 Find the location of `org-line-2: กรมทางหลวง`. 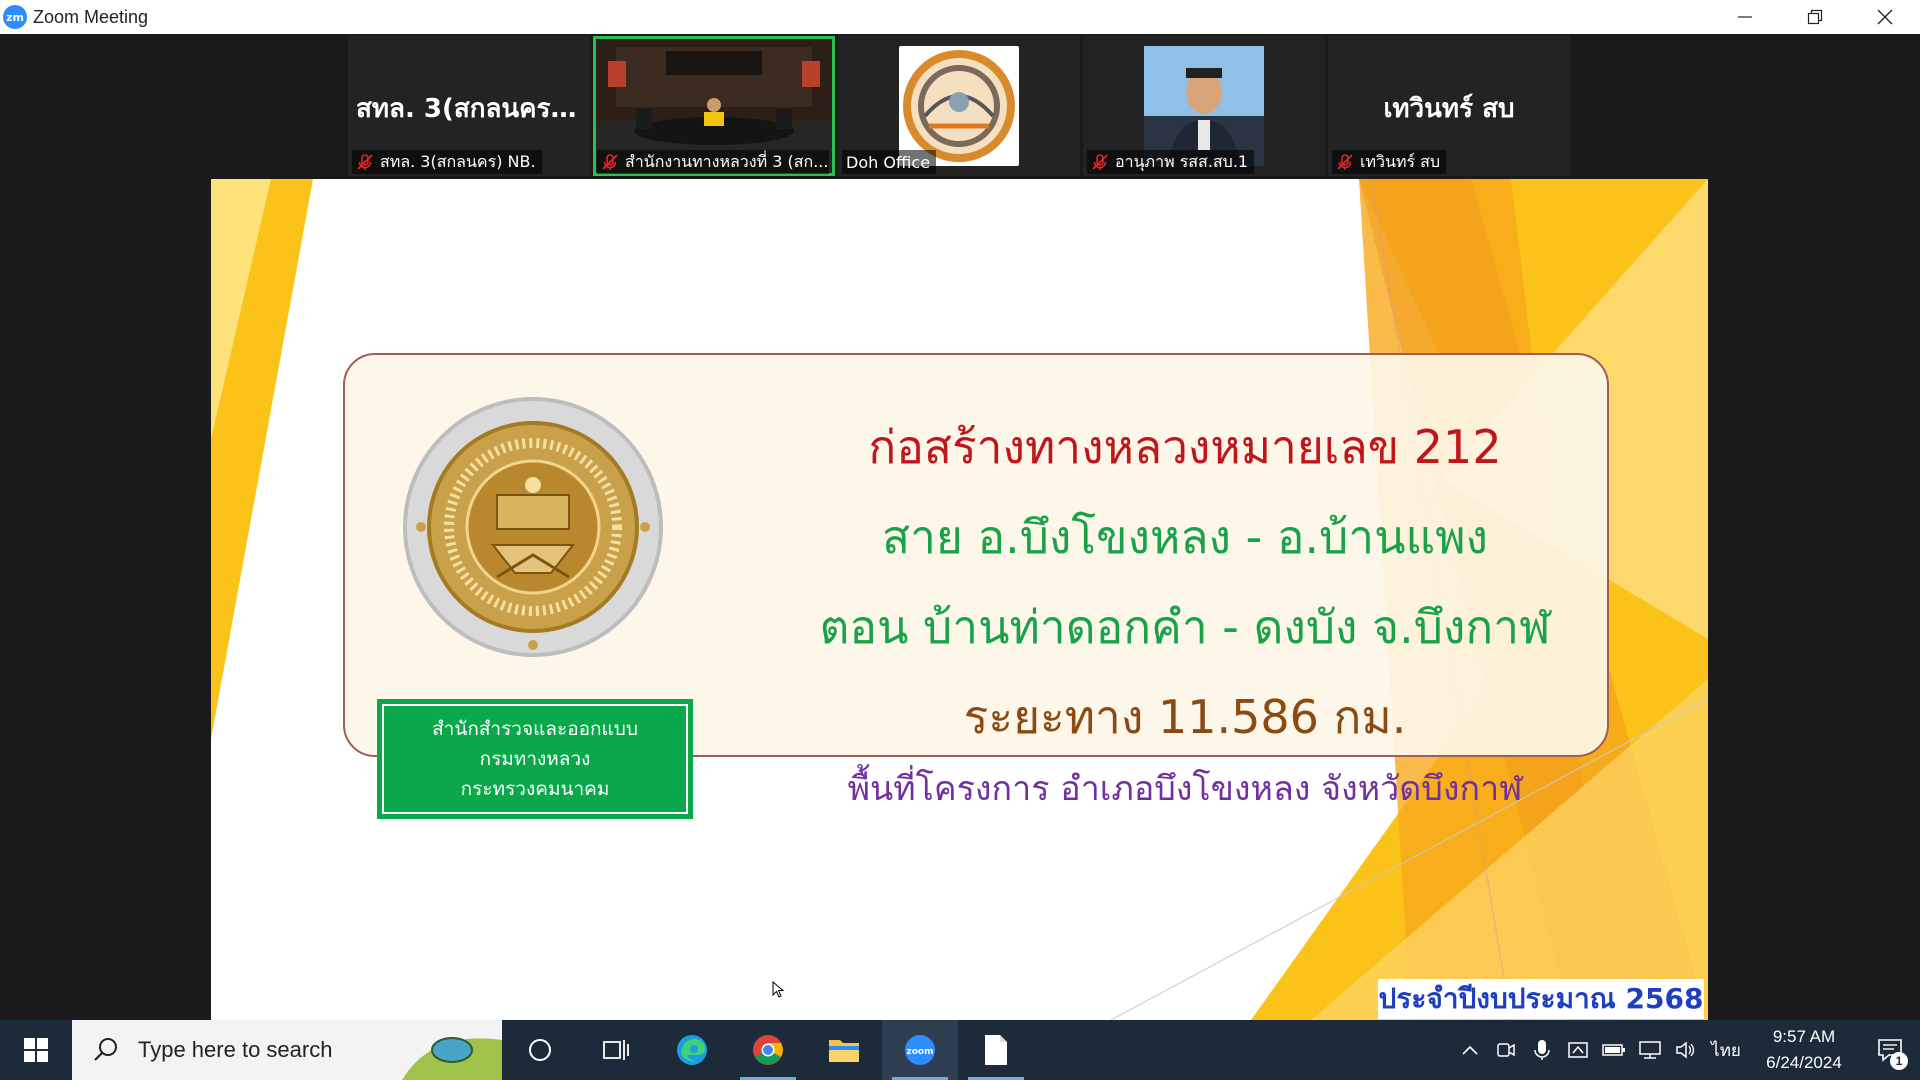

org-line-2: กรมทางหลวง is located at coordinates (535, 759).